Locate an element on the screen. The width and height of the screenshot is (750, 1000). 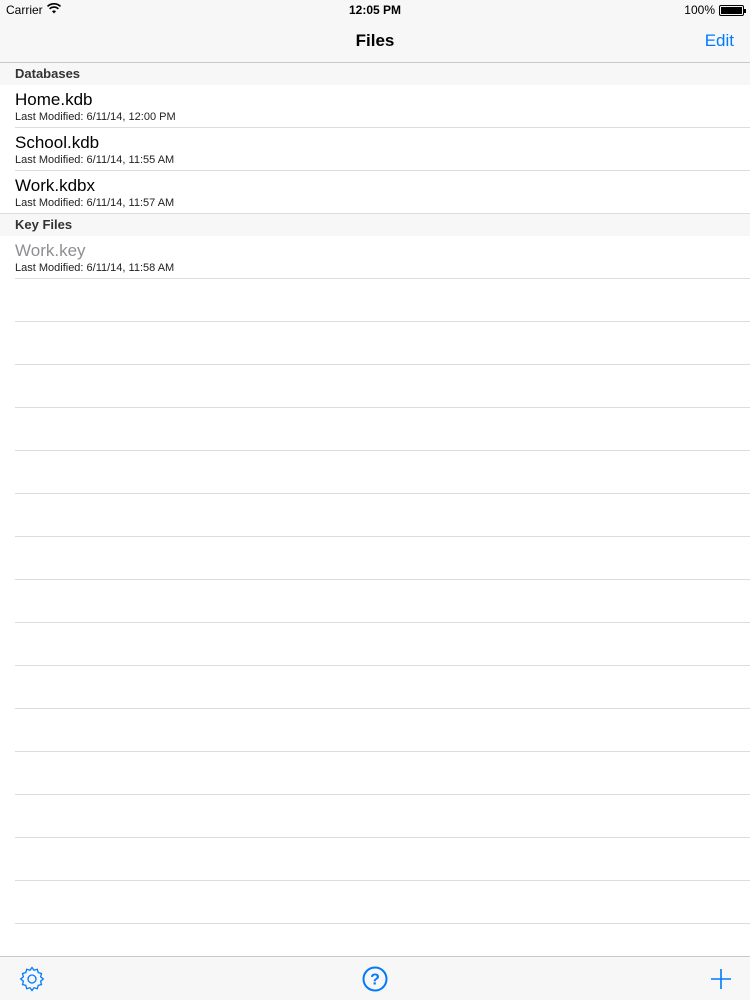
file-name: Work.key is located at coordinates (50, 250).